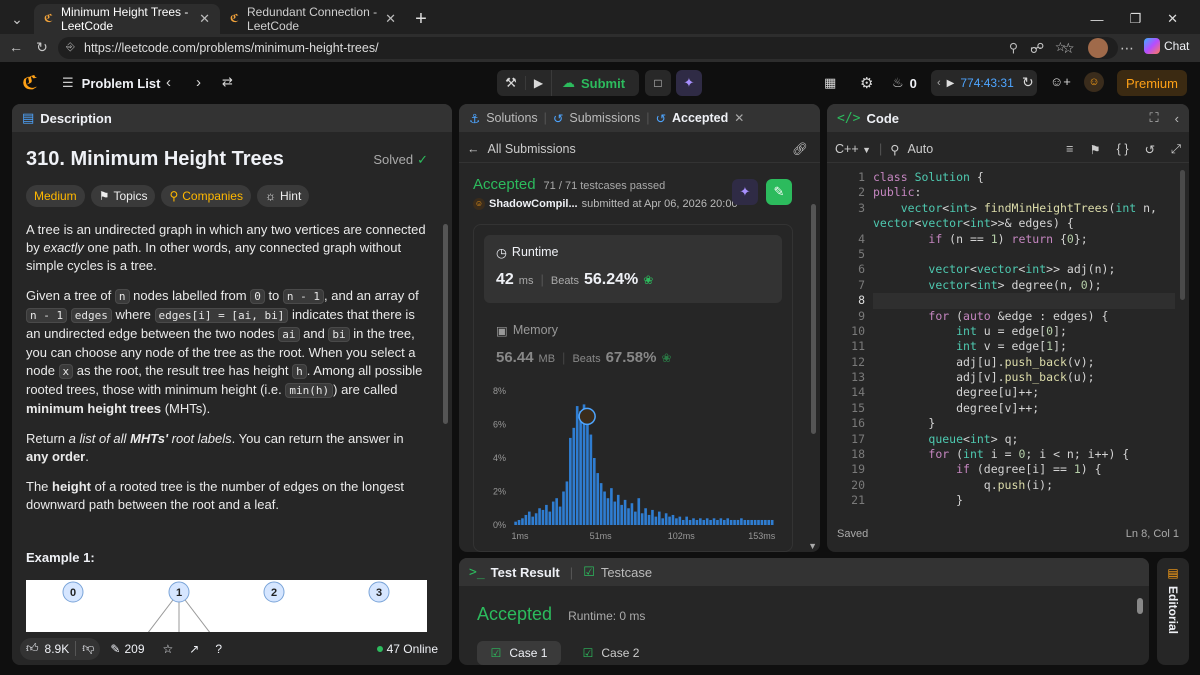  What do you see at coordinates (283, 196) in the screenshot?
I see `hint-tag: ☼ Hint` at bounding box center [283, 196].